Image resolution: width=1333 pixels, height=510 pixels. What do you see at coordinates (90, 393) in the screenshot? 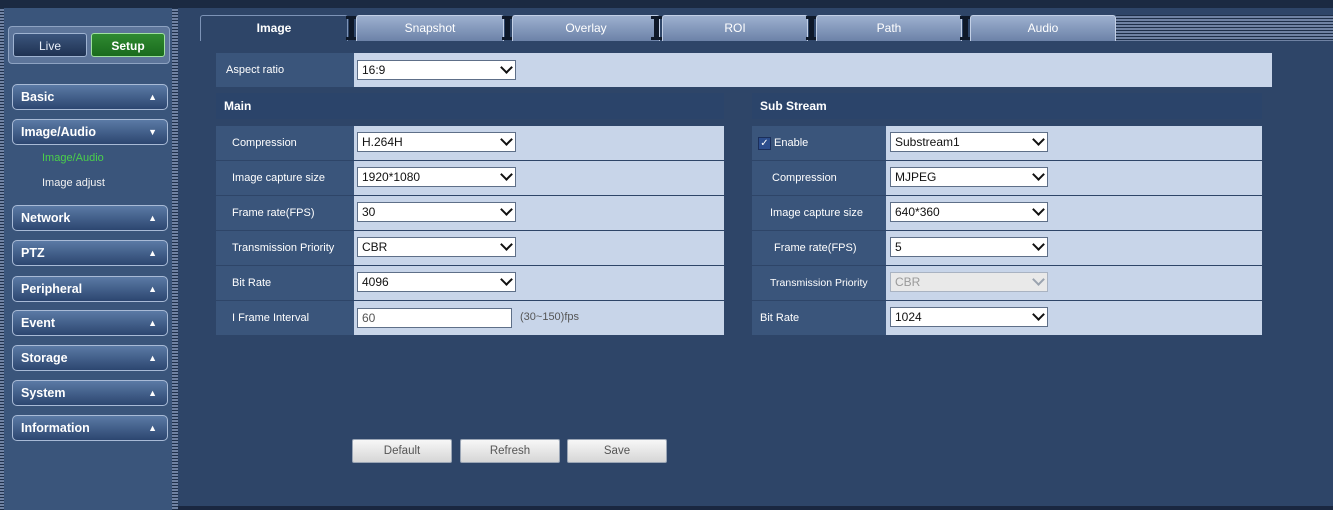
I see `sidebar-item-system: System ▲` at bounding box center [90, 393].